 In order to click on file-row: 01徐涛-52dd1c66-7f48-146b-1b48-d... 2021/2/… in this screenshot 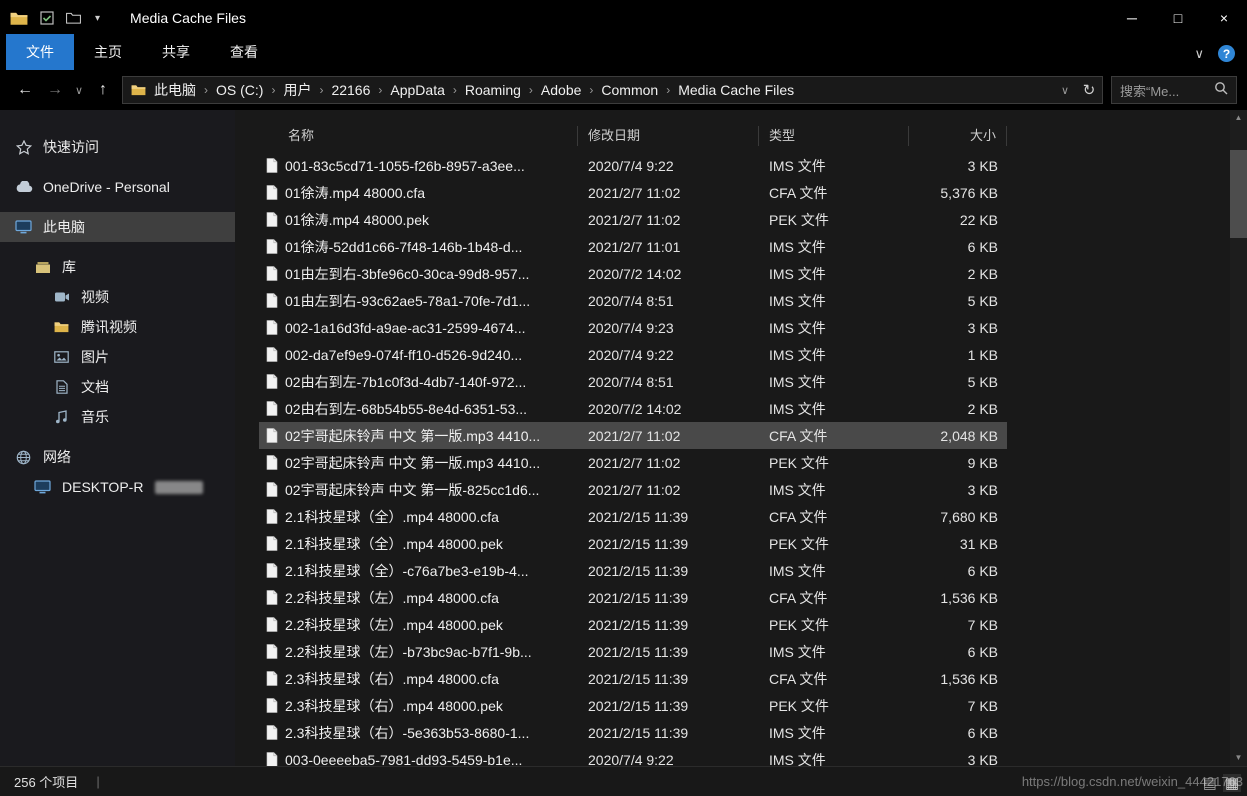, I will do `click(633, 246)`.